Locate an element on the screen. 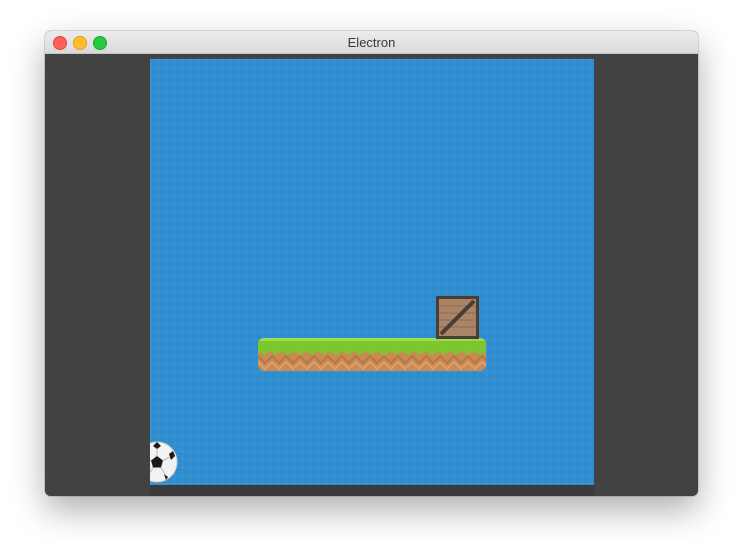 This screenshot has height=550, width=754. window-title: Electron is located at coordinates (371, 42).